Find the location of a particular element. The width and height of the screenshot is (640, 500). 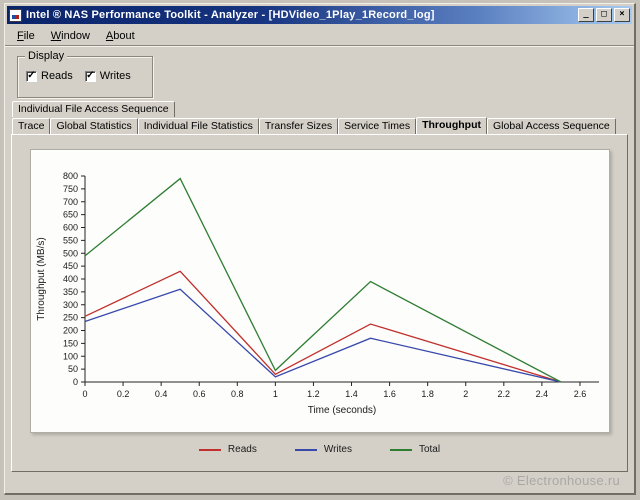

tab-service-times: Service Times is located at coordinates (377, 126).